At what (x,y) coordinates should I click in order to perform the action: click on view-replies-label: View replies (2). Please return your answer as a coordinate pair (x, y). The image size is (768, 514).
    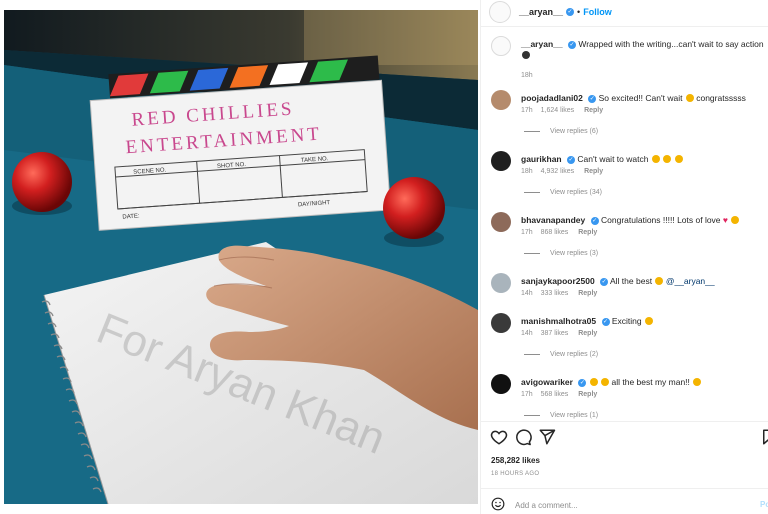
    Looking at the image, I should click on (574, 354).